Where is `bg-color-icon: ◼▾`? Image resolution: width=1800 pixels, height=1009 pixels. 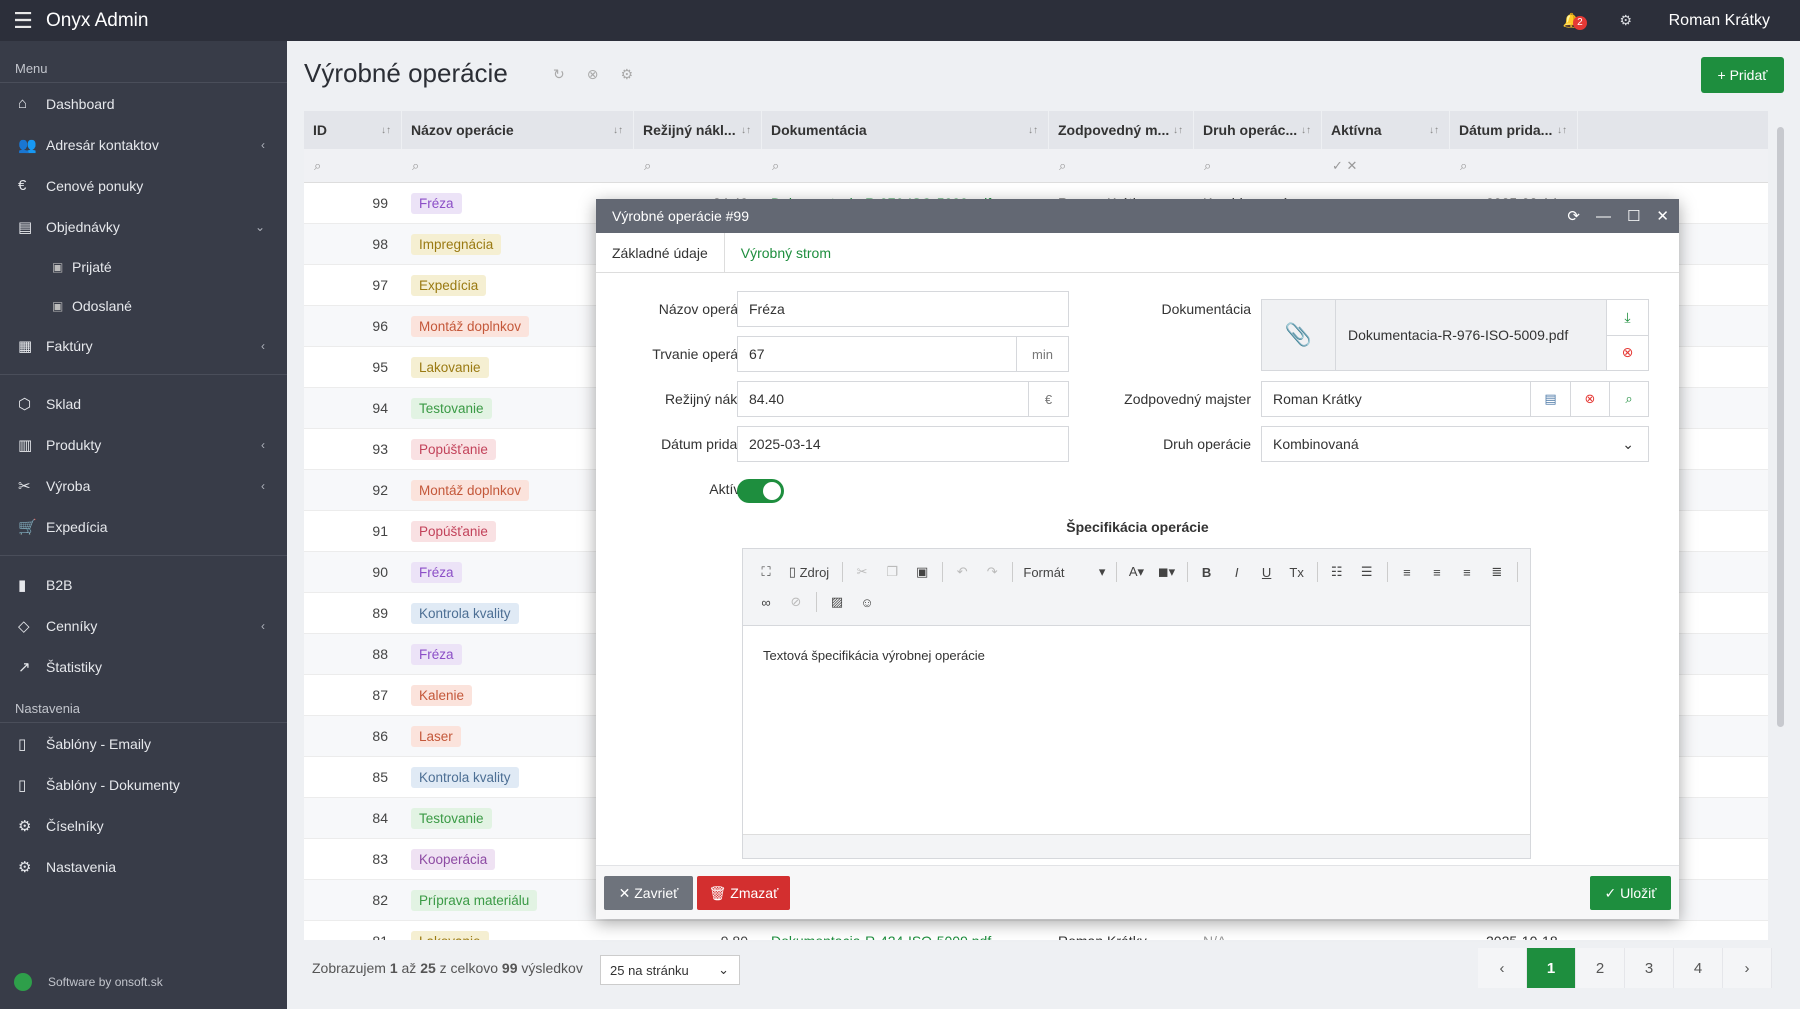 bg-color-icon: ◼▾ is located at coordinates (1167, 572).